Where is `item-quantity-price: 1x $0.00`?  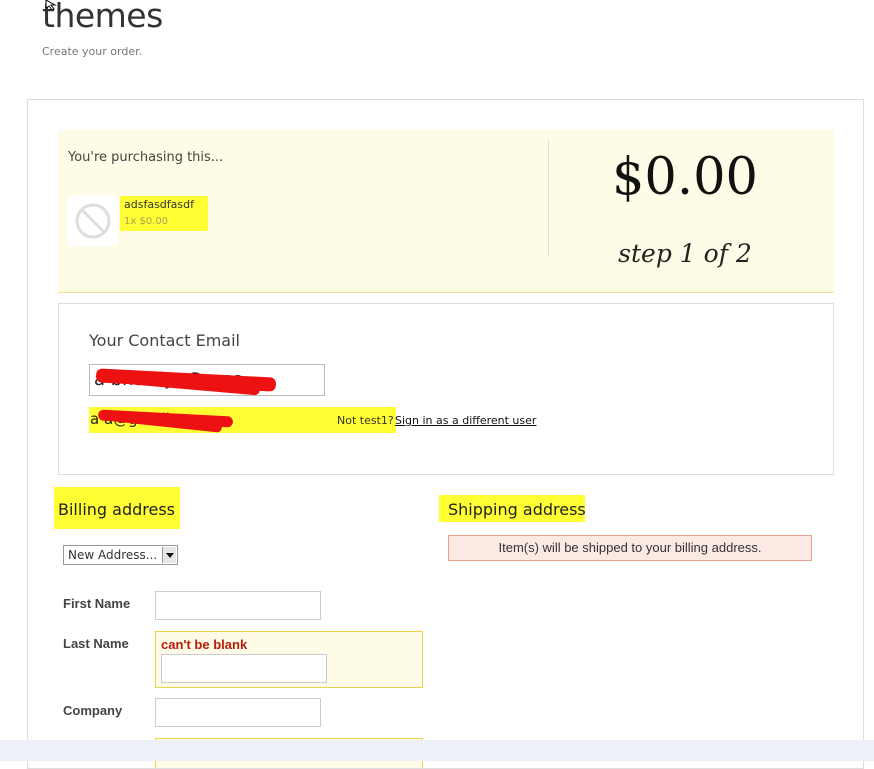
item-quantity-price: 1x $0.00 is located at coordinates (146, 221).